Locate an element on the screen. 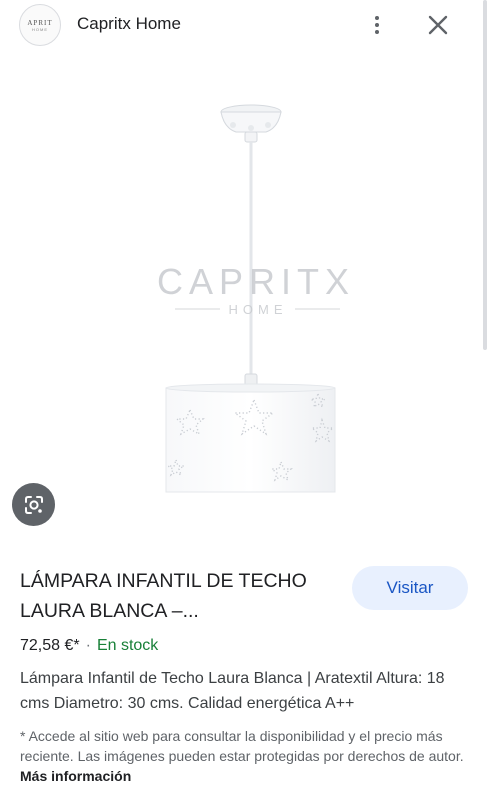  header-bar: APRIT HOME Capritx Home is located at coordinates (244, 25).